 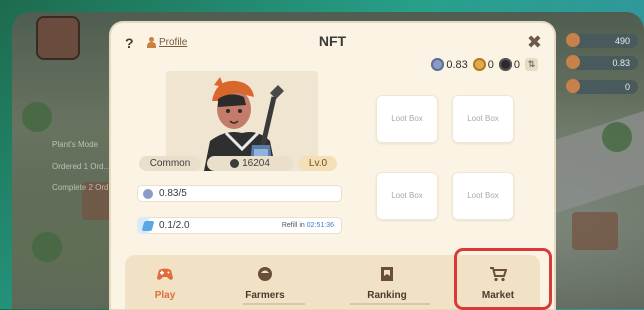 I want to click on refill-timer: Refill in 02:51:36, so click(x=307, y=225).